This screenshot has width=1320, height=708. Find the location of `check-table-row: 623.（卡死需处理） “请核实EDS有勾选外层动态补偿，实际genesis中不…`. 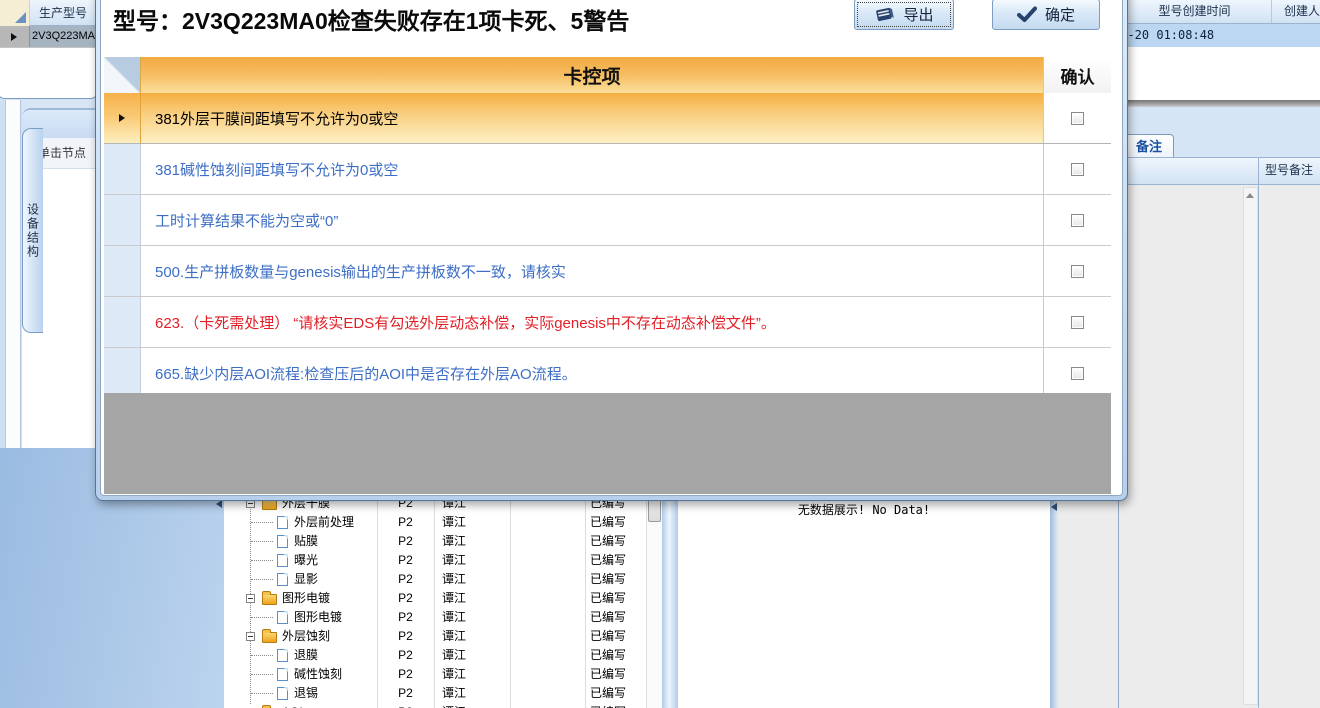

check-table-row: 623.（卡死需处理） “请核实EDS有勾选外层动态补偿，实际genesis中不… is located at coordinates (607, 322).